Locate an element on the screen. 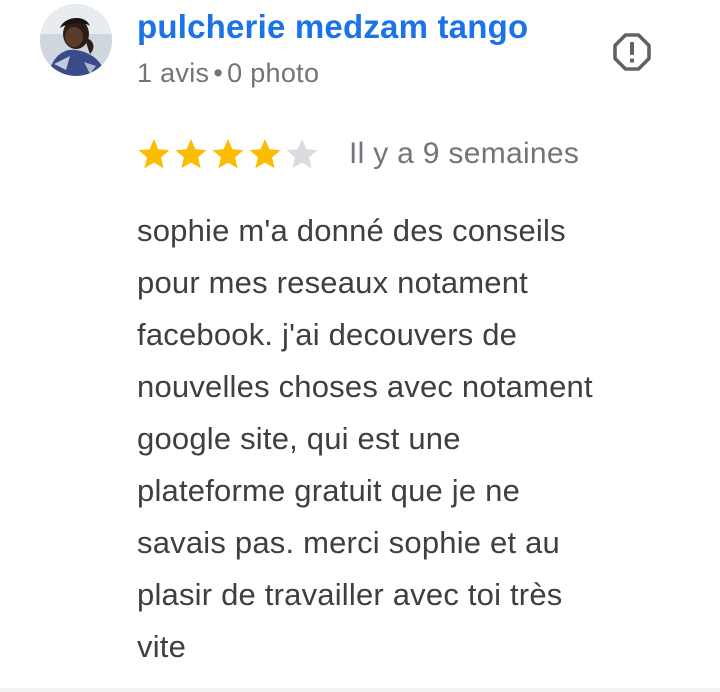 This screenshot has height=692, width=720. review-text-line: vite is located at coordinates (162, 646).